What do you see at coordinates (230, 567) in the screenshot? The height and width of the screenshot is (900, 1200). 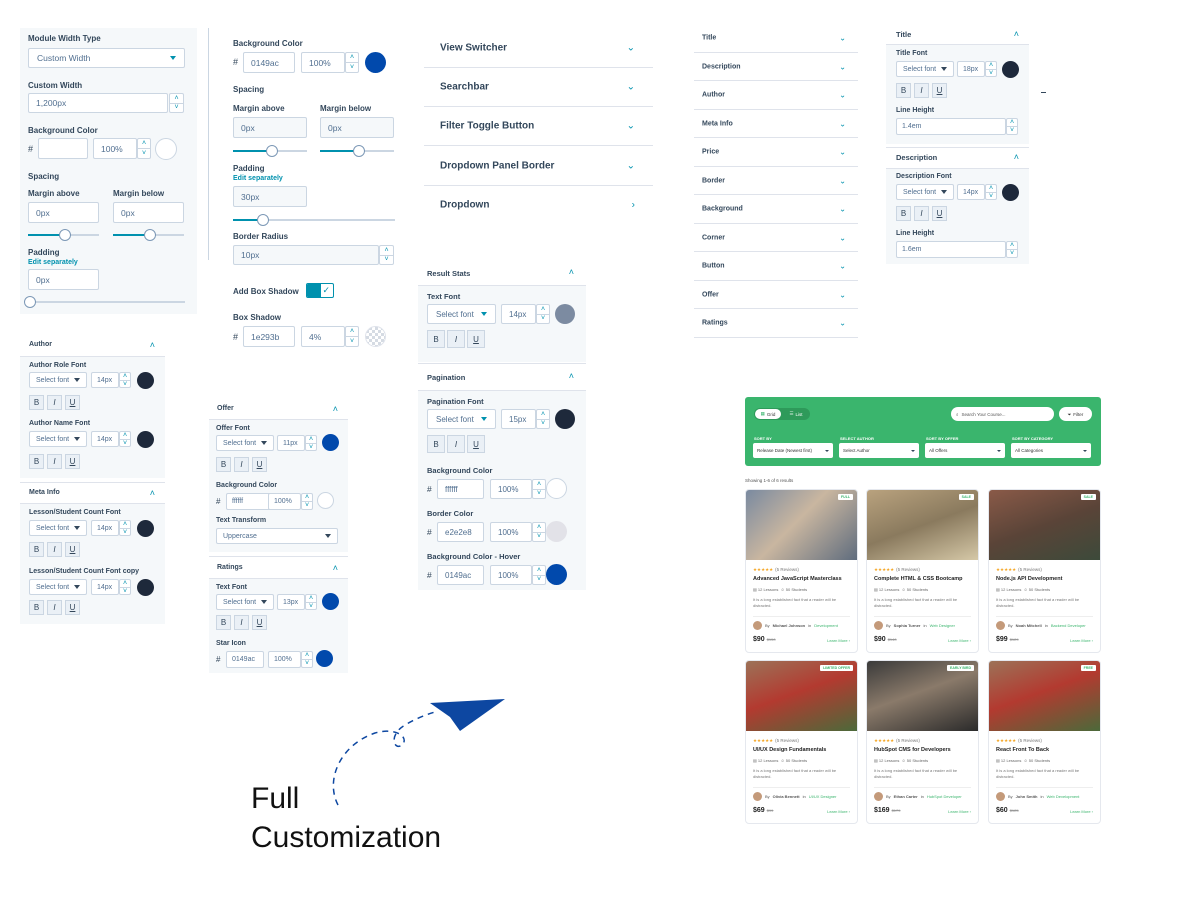 I see `ratings-section-head: Ratings` at bounding box center [230, 567].